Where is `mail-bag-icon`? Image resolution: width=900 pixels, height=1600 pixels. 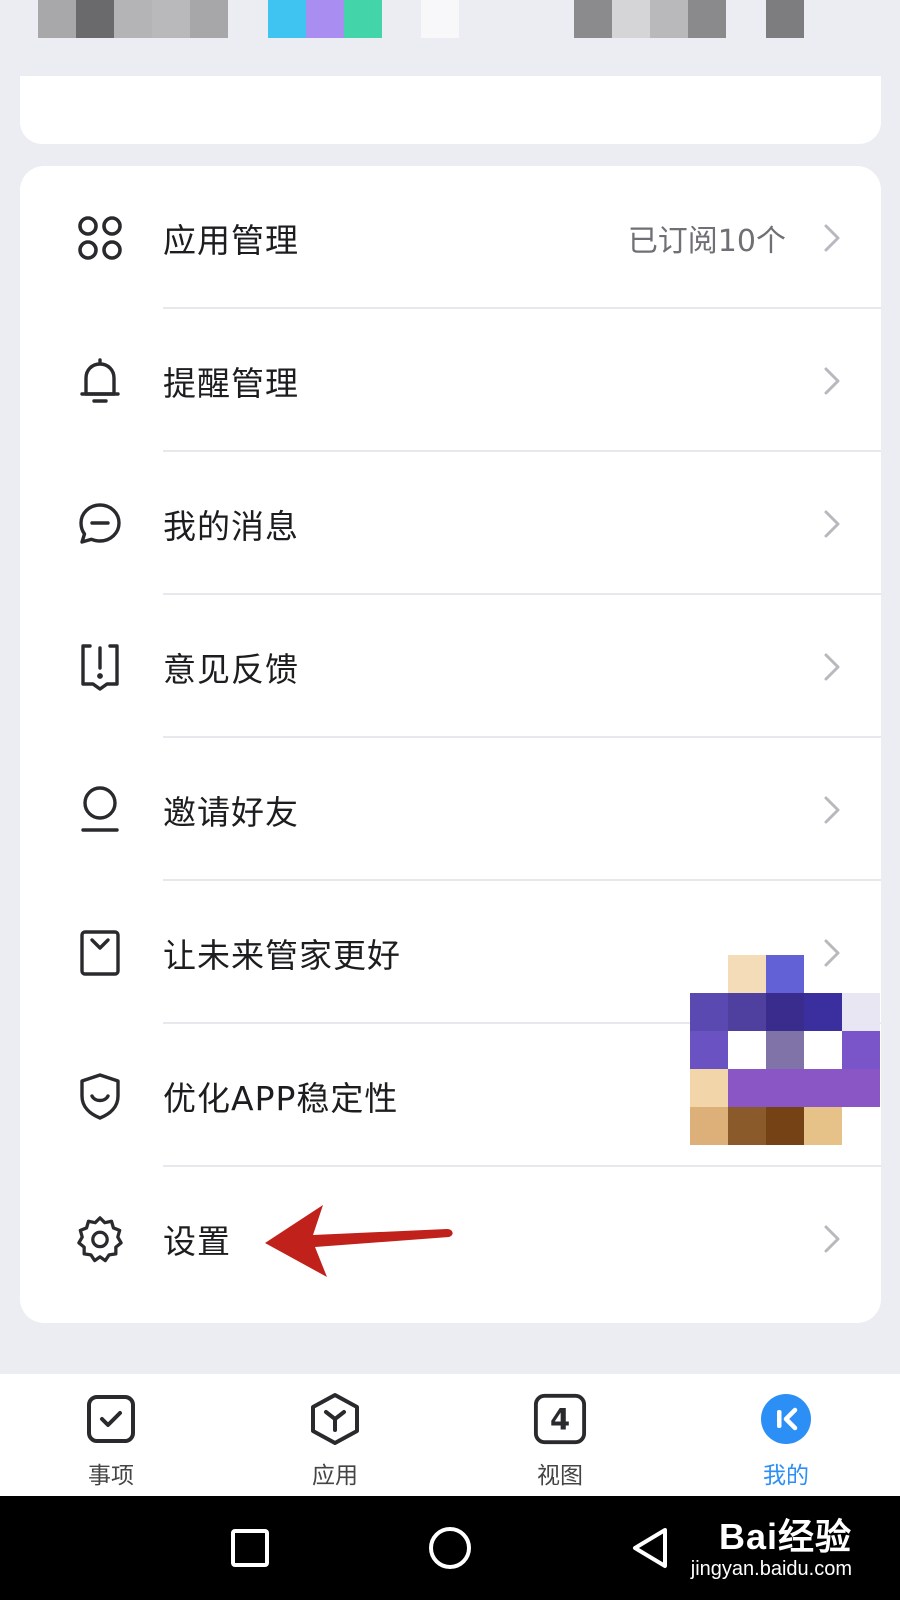
mail-bag-icon is located at coordinates (100, 953).